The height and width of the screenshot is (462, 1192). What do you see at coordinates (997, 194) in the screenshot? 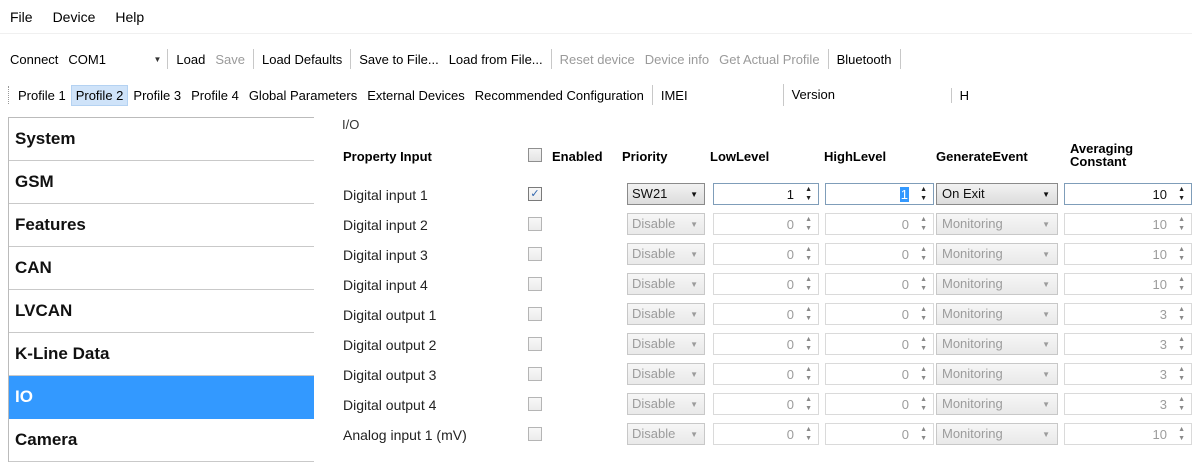
I see `generate-event-select: On Exit ▼` at bounding box center [997, 194].